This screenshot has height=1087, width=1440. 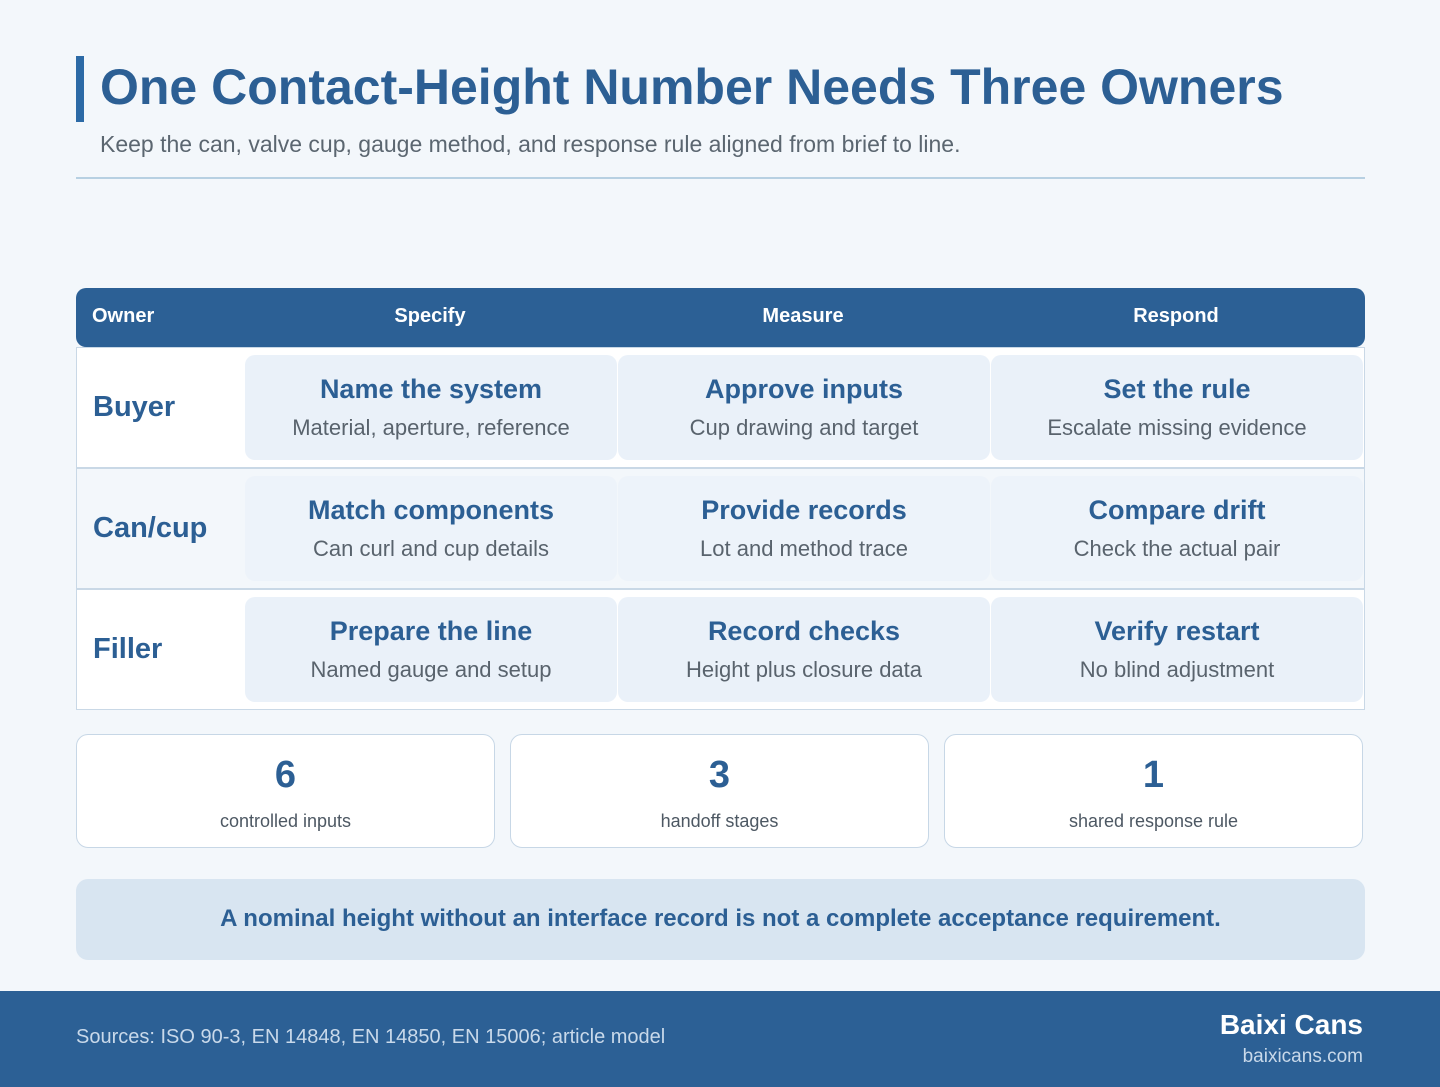 I want to click on cell-buyer-measure: Approve inputs Cup drawing and target, so click(x=804, y=407).